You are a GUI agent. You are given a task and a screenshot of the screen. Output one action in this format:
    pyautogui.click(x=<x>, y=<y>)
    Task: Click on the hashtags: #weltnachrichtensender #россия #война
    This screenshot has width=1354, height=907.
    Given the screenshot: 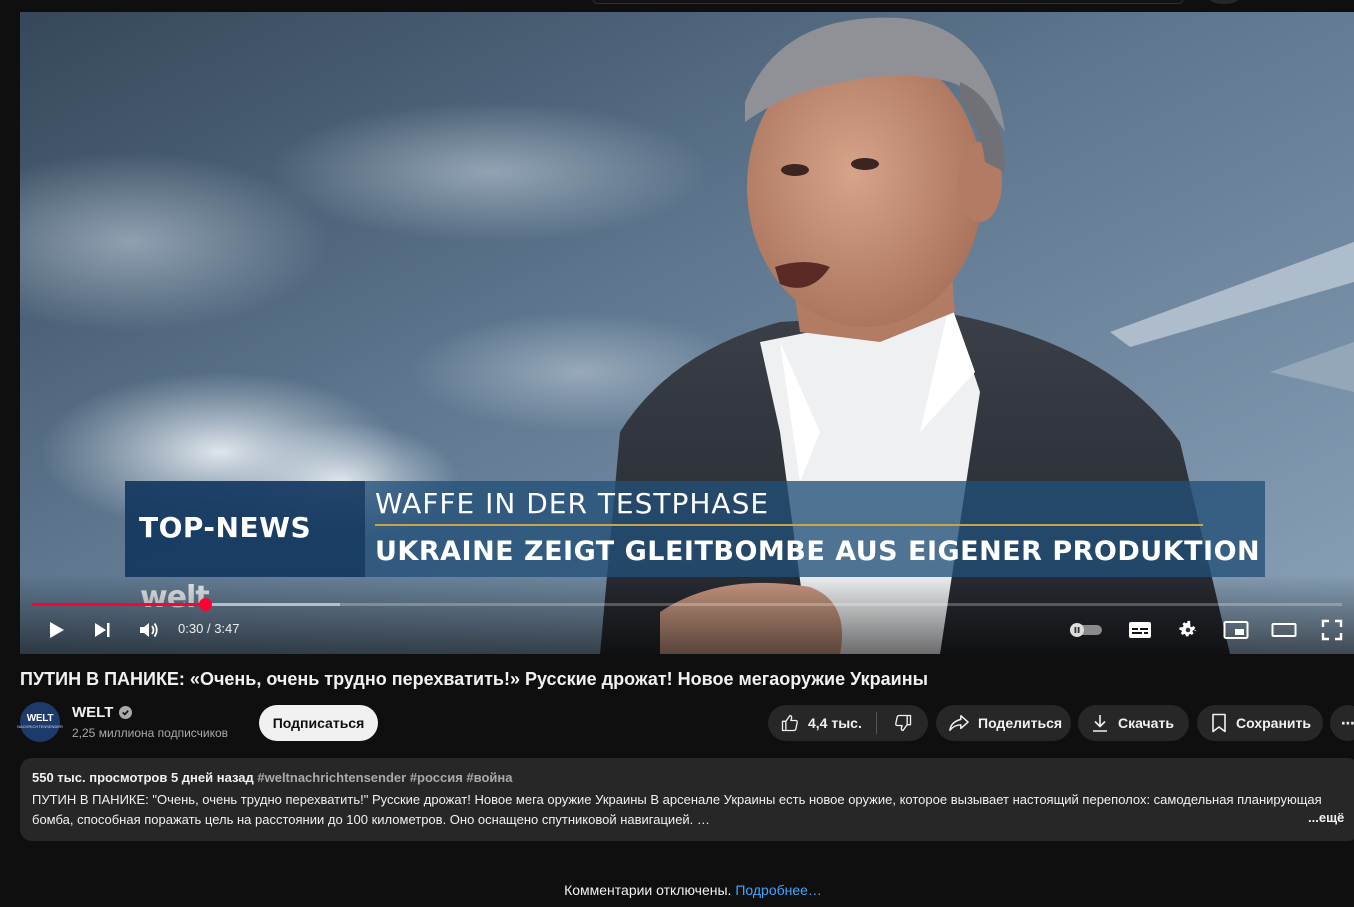 What is the action you would take?
    pyautogui.click(x=384, y=777)
    